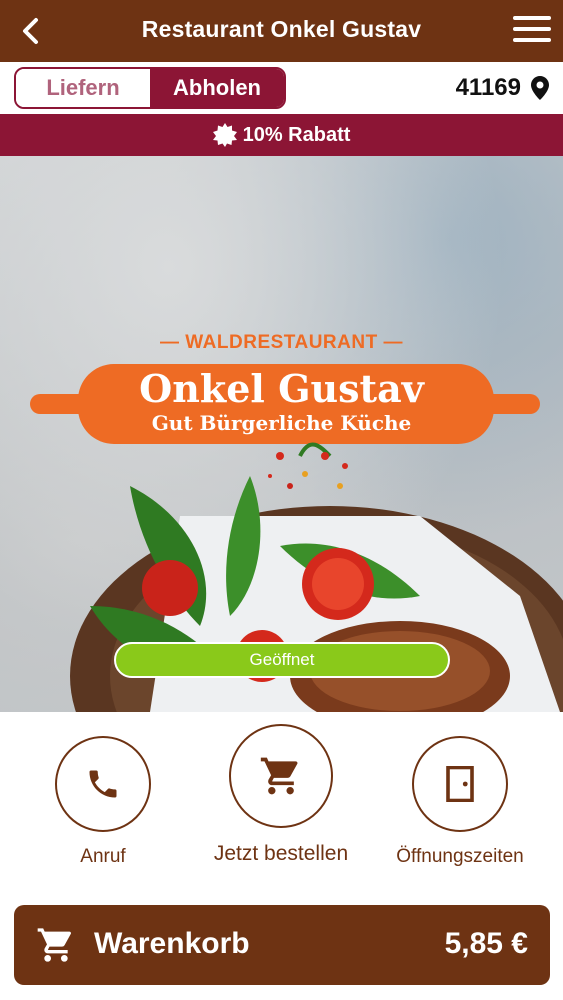 Image resolution: width=563 pixels, height=1000 pixels. Describe the element at coordinates (103, 856) in the screenshot. I see `call-label: Anruf` at that location.